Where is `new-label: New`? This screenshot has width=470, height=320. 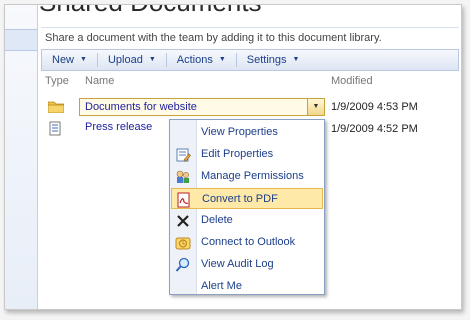
new-label: New is located at coordinates (63, 60).